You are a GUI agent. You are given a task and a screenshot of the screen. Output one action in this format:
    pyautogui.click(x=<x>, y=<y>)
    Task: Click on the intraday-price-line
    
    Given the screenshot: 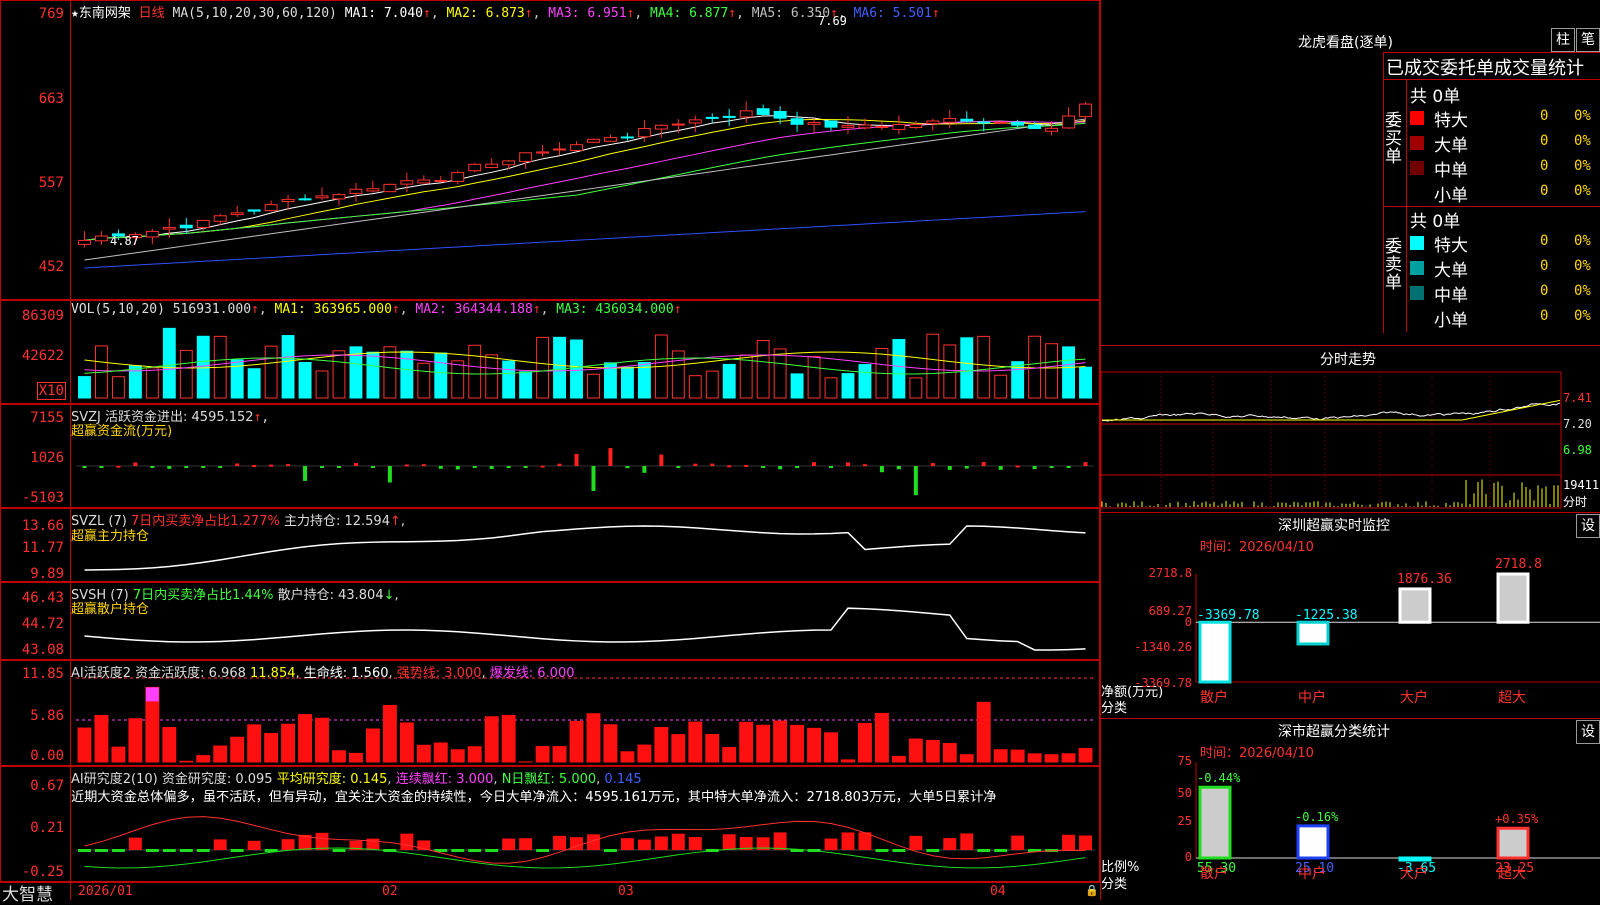 What is the action you would take?
    pyautogui.click(x=1331, y=412)
    